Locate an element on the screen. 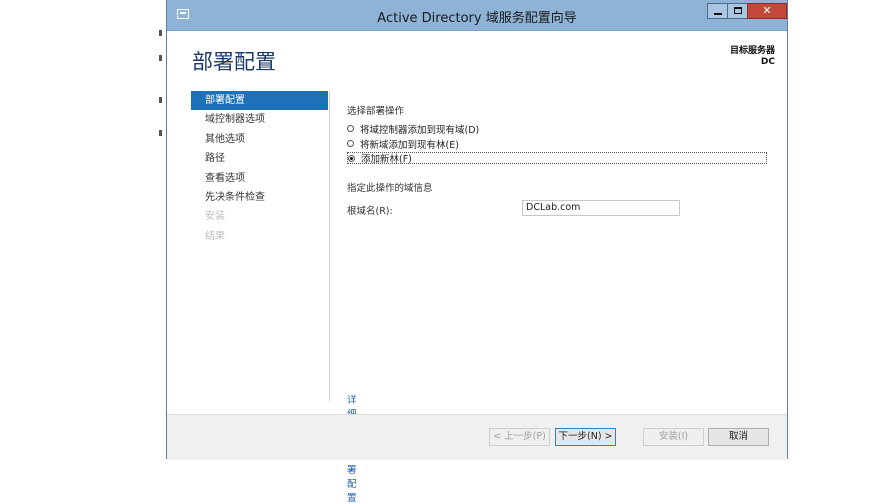 The image size is (893, 504). title-bar: Active Directory 域服务配置向导 ✕ is located at coordinates (477, 15).